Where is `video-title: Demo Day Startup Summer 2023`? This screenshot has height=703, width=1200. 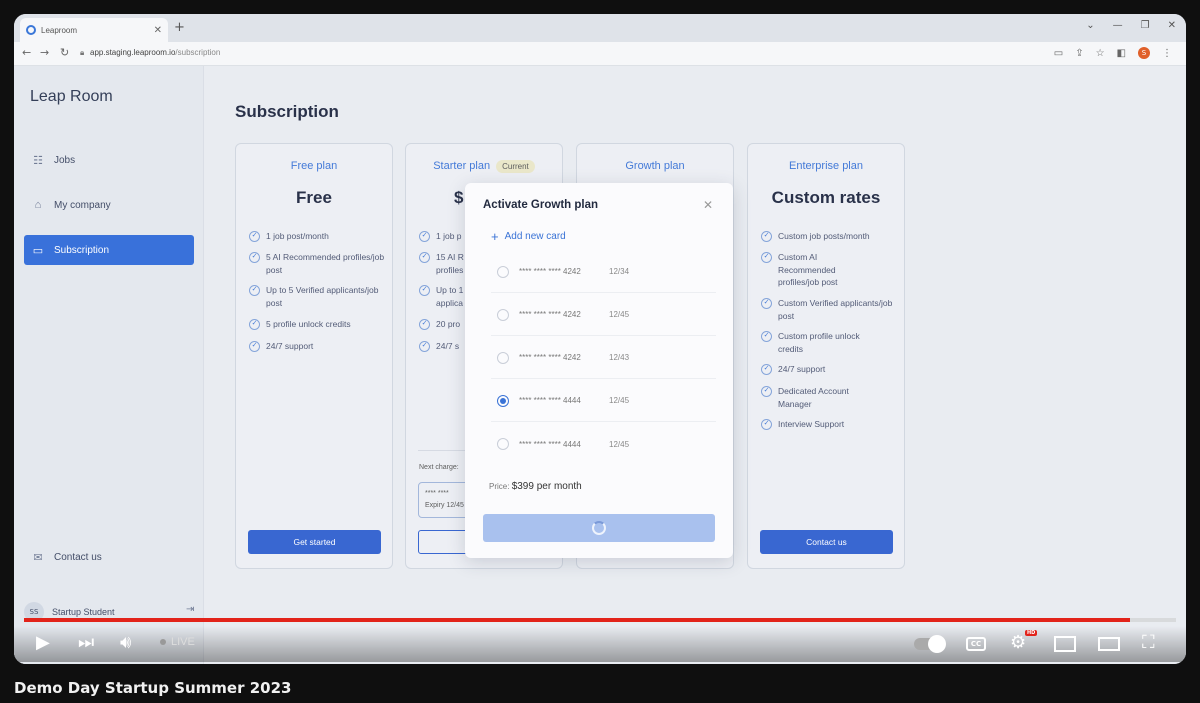
video-title: Demo Day Startup Summer 2023 is located at coordinates (153, 688).